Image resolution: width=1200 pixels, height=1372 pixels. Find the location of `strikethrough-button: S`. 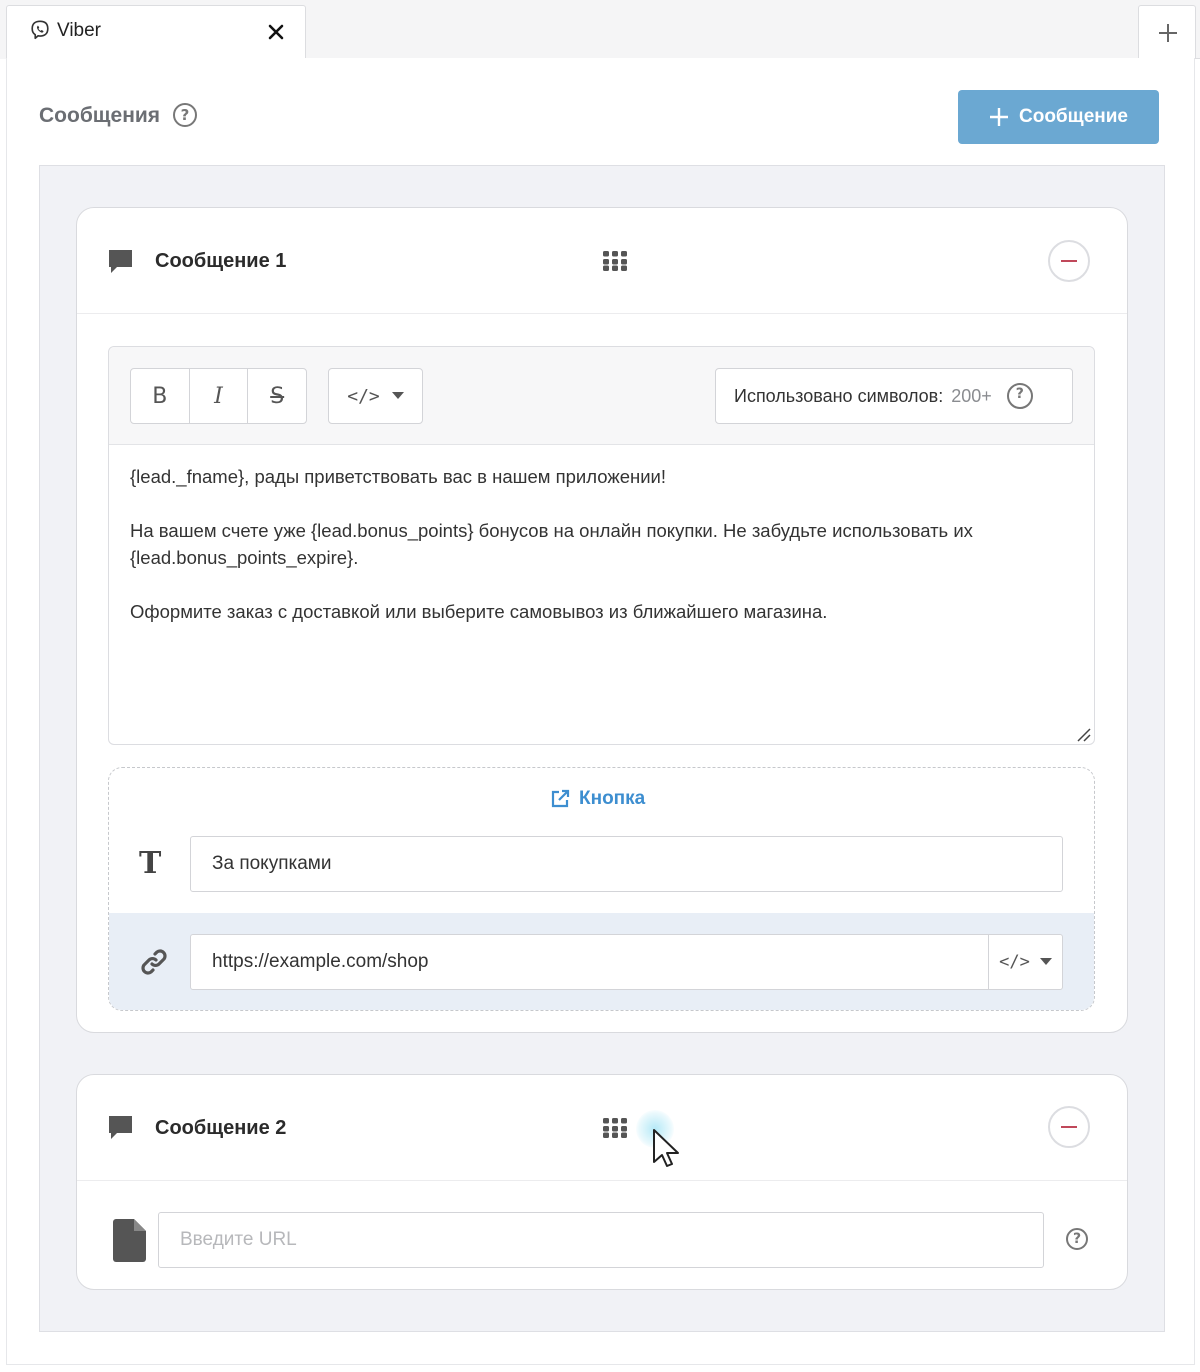

strikethrough-button: S is located at coordinates (277, 396).